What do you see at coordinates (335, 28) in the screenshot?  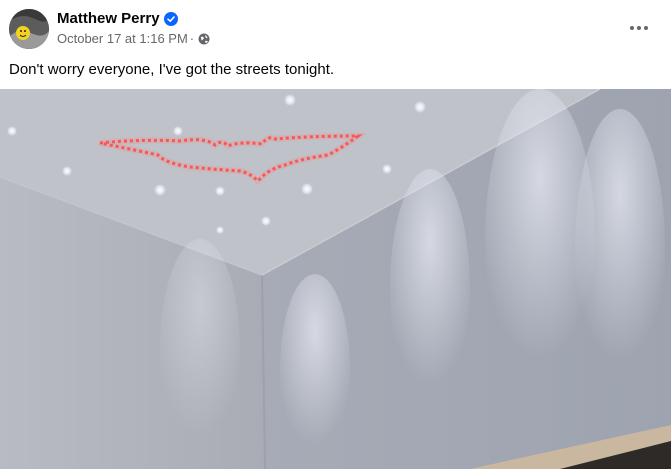 I see `post-header: Matthew Perry October 17 at 1:16 PM ·` at bounding box center [335, 28].